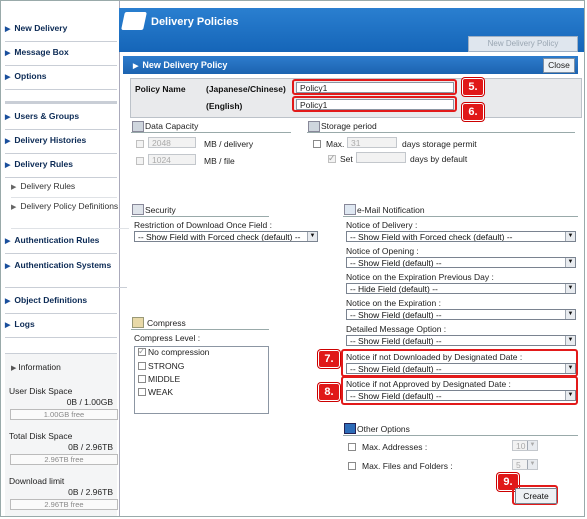  What do you see at coordinates (375, 87) in the screenshot?
I see `policy-name-japanese-input: Policy1` at bounding box center [375, 87].